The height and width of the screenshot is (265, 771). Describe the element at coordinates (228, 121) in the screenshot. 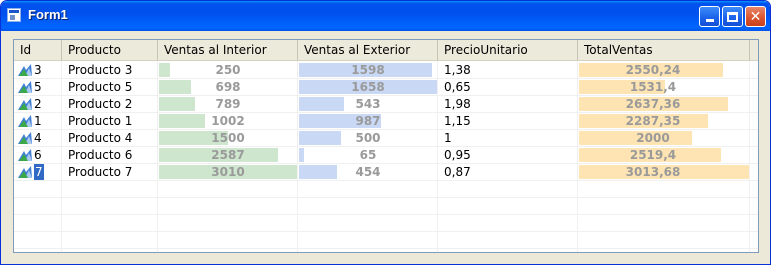

I see `cell-interior-label: 1002` at that location.